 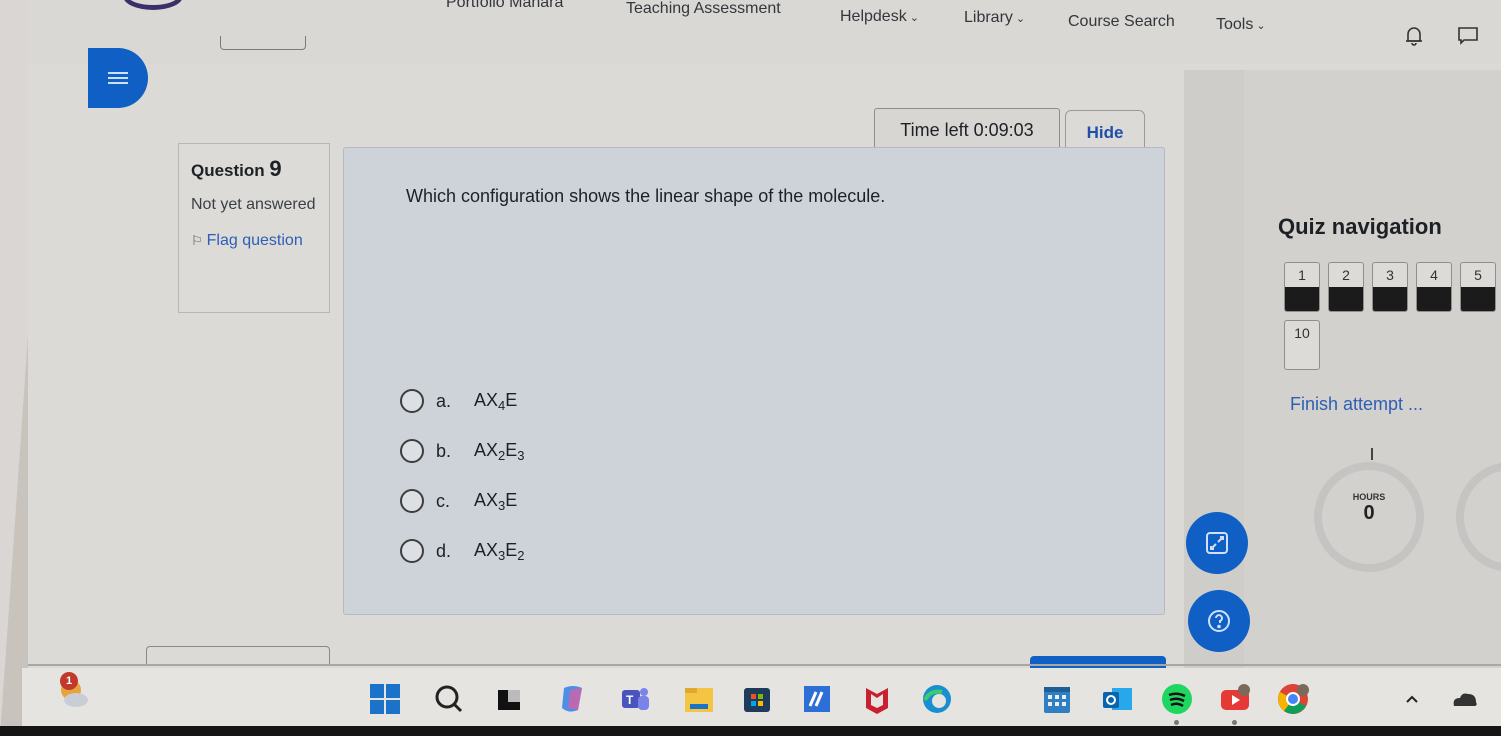 I want to click on footer-tab, so click(x=238, y=655).